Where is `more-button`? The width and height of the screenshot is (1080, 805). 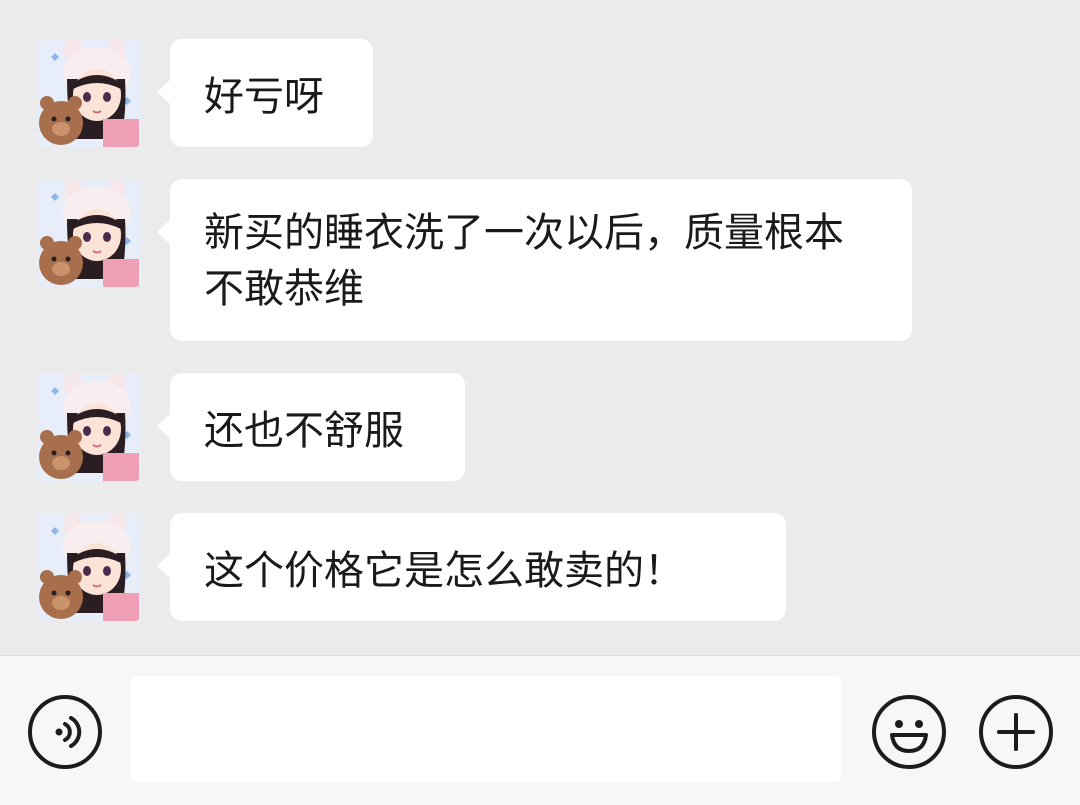
more-button is located at coordinates (1016, 732).